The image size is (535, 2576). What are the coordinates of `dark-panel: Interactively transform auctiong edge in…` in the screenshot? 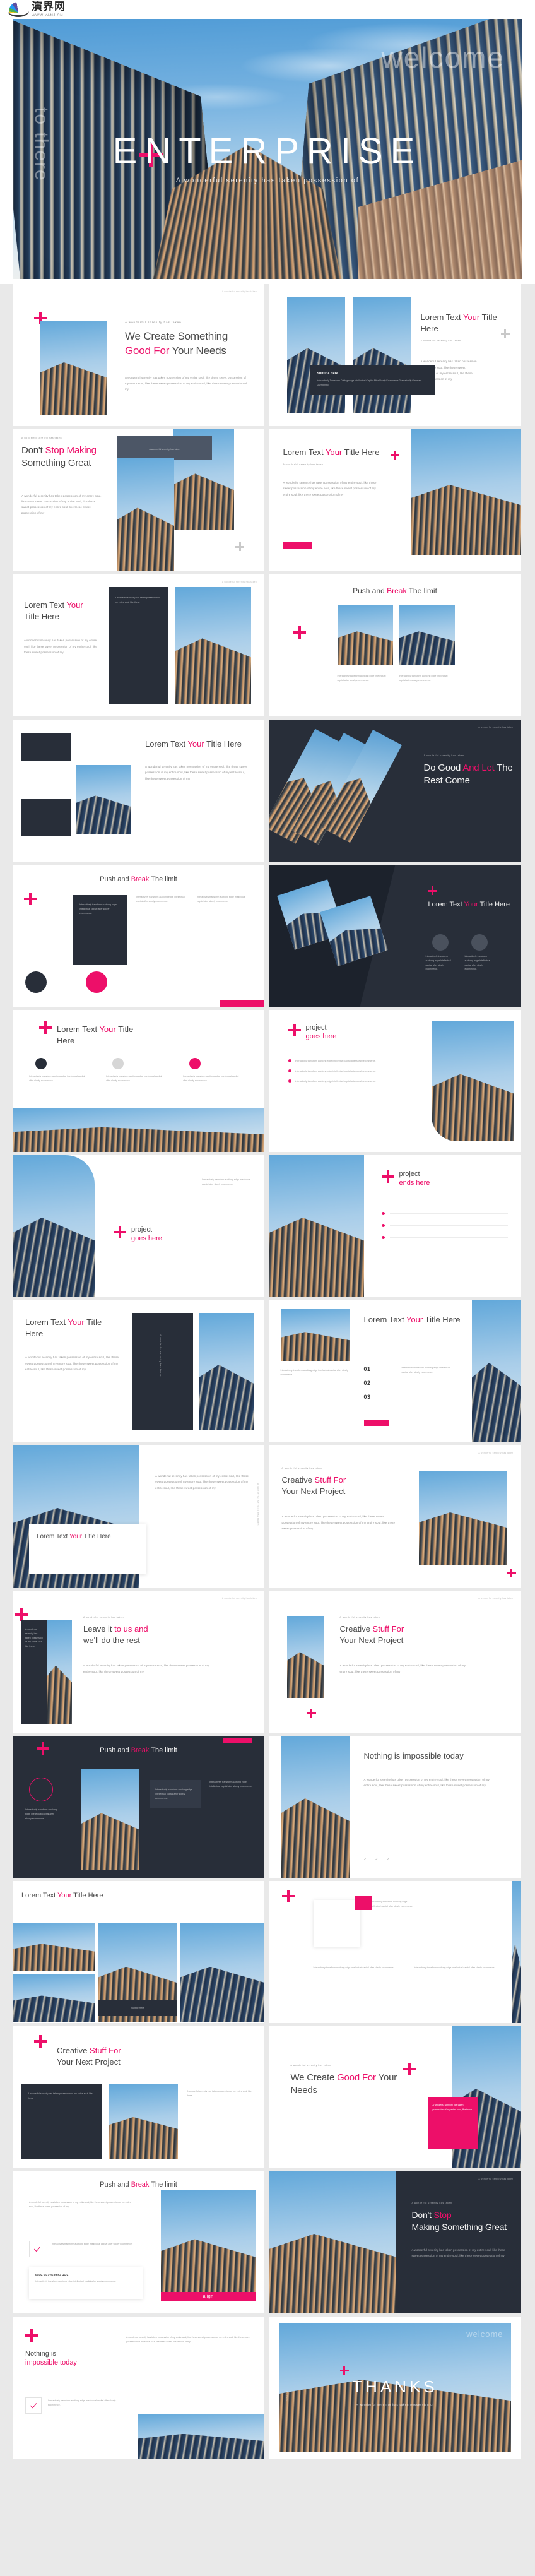 It's located at (175, 1794).